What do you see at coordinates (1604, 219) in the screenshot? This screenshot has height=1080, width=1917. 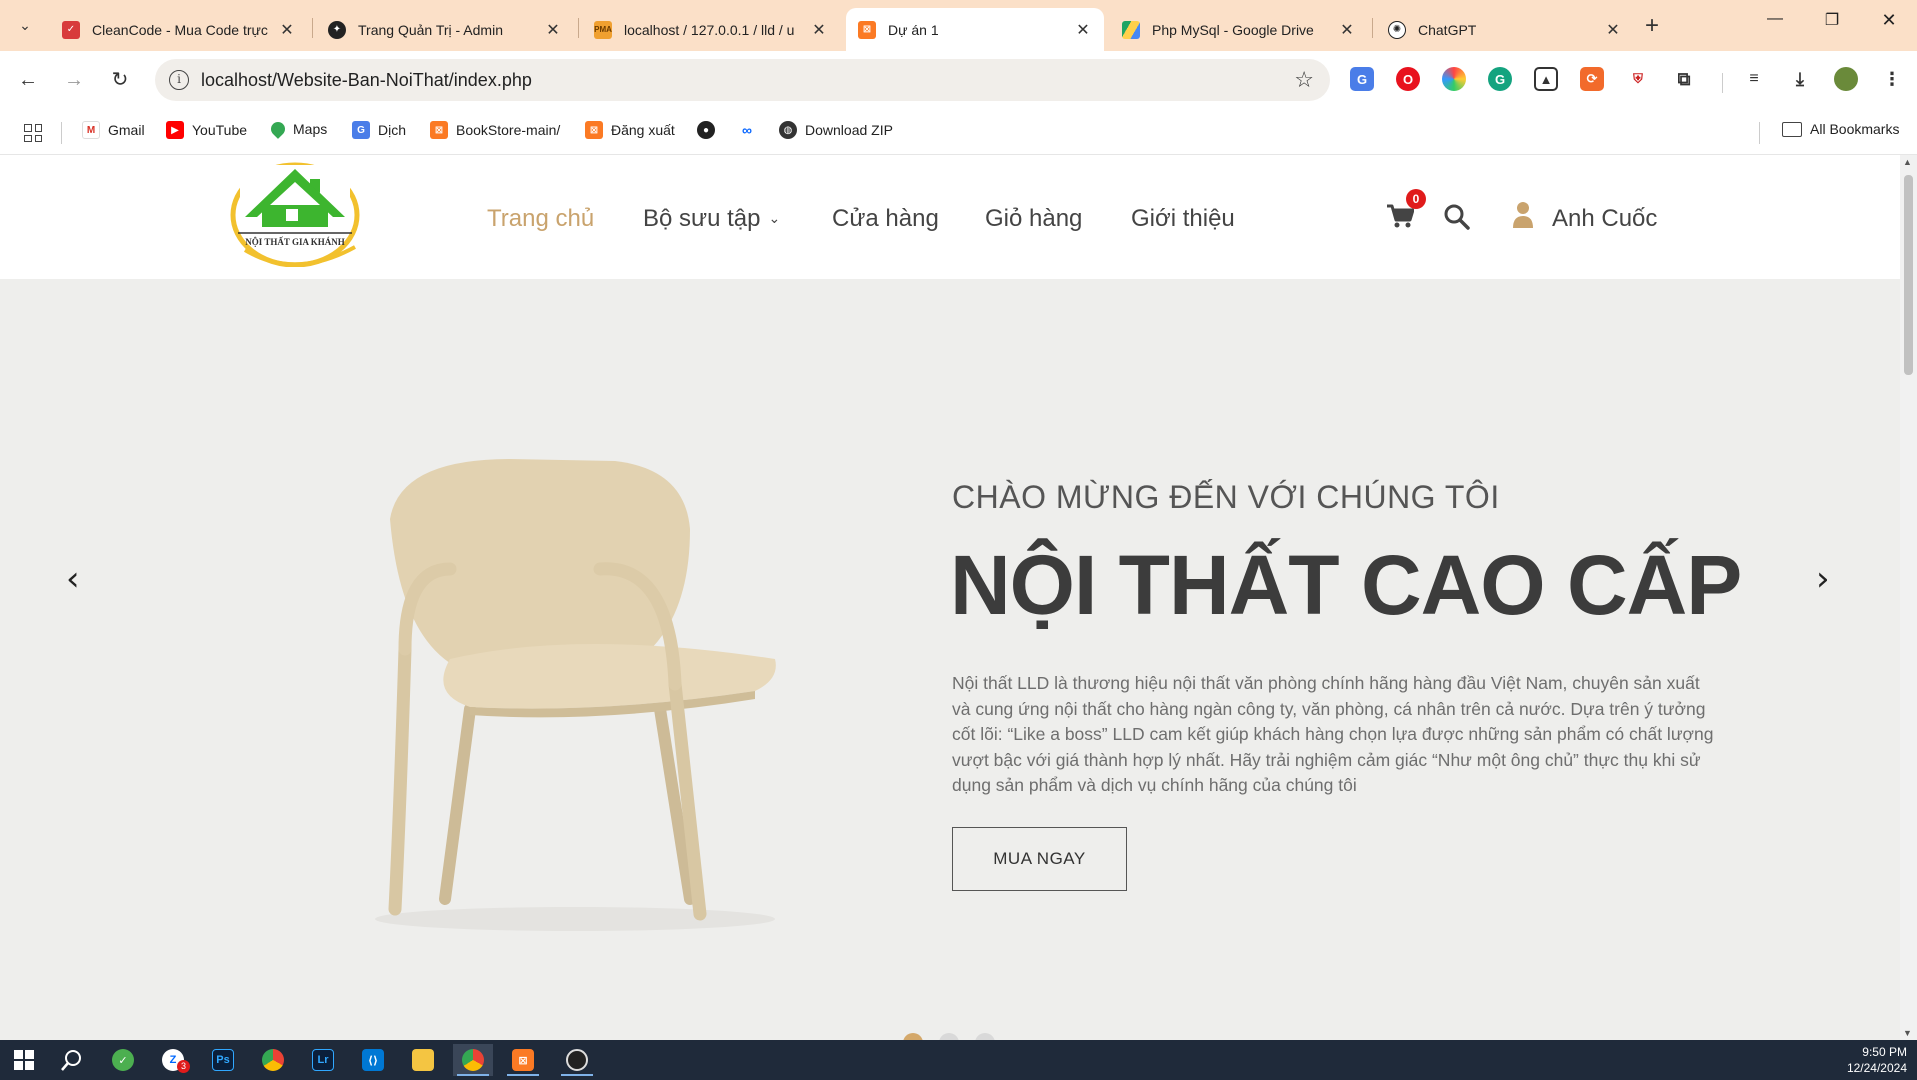 I see `user-name: Anh Cuốc` at bounding box center [1604, 219].